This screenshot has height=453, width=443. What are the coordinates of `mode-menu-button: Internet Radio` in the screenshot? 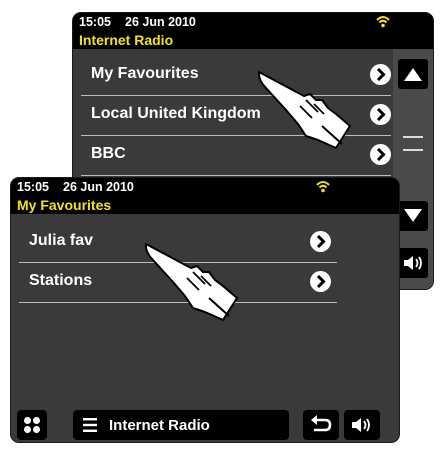 It's located at (181, 425).